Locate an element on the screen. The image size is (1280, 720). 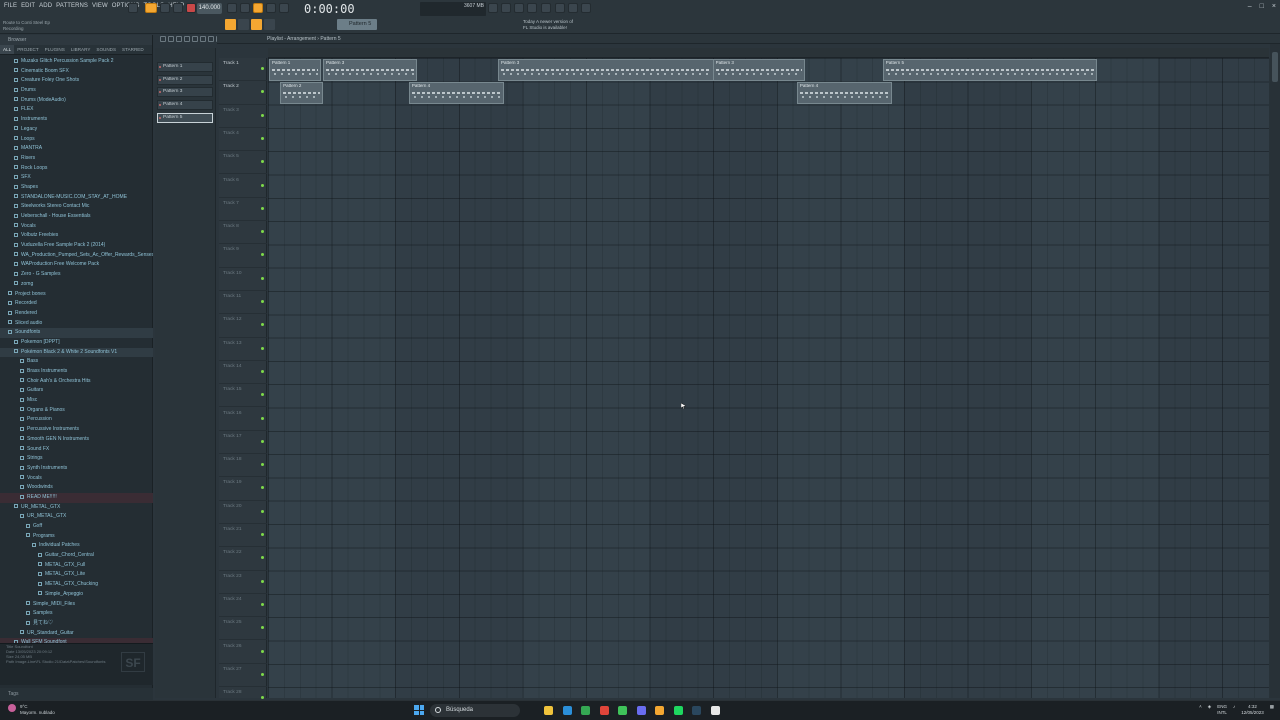
tab-project: PROJECT is located at coordinates (27, 49).